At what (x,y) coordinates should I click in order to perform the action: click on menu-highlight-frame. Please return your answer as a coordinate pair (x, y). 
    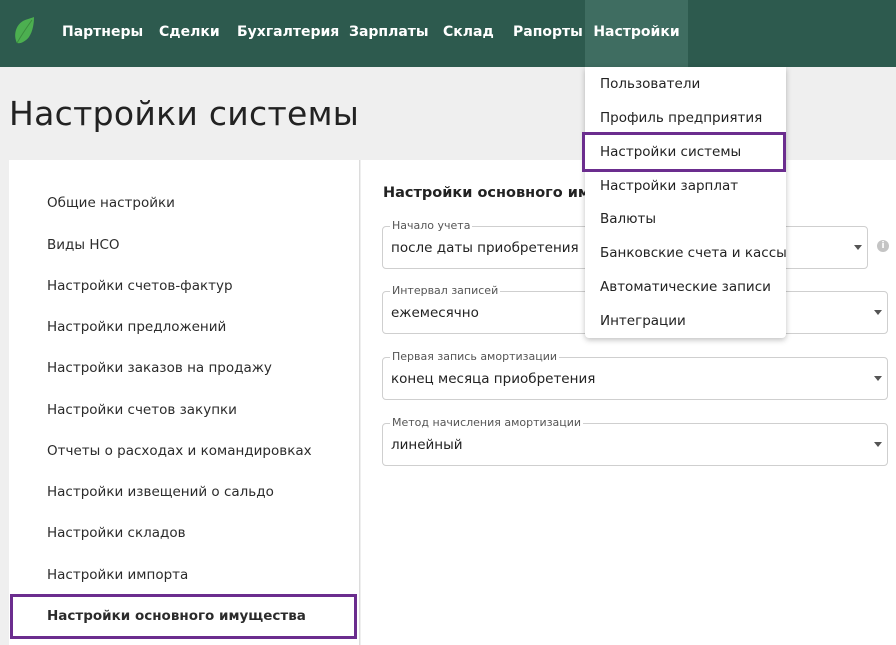
    Looking at the image, I should click on (684, 152).